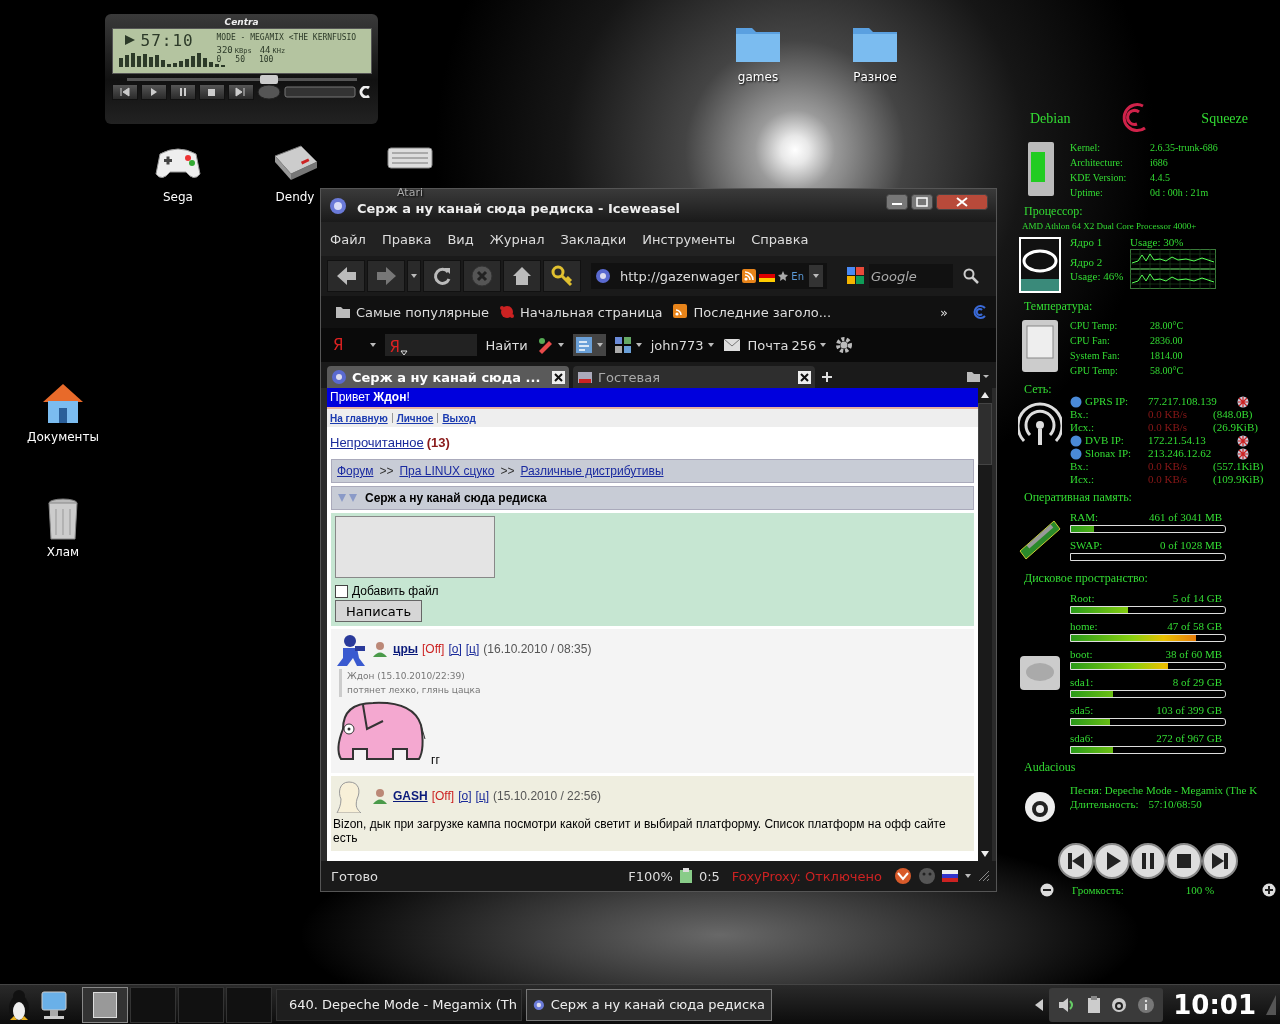 This screenshot has height=1024, width=1280. What do you see at coordinates (412, 312) in the screenshot?
I see `bookmark-item: Самые популярные` at bounding box center [412, 312].